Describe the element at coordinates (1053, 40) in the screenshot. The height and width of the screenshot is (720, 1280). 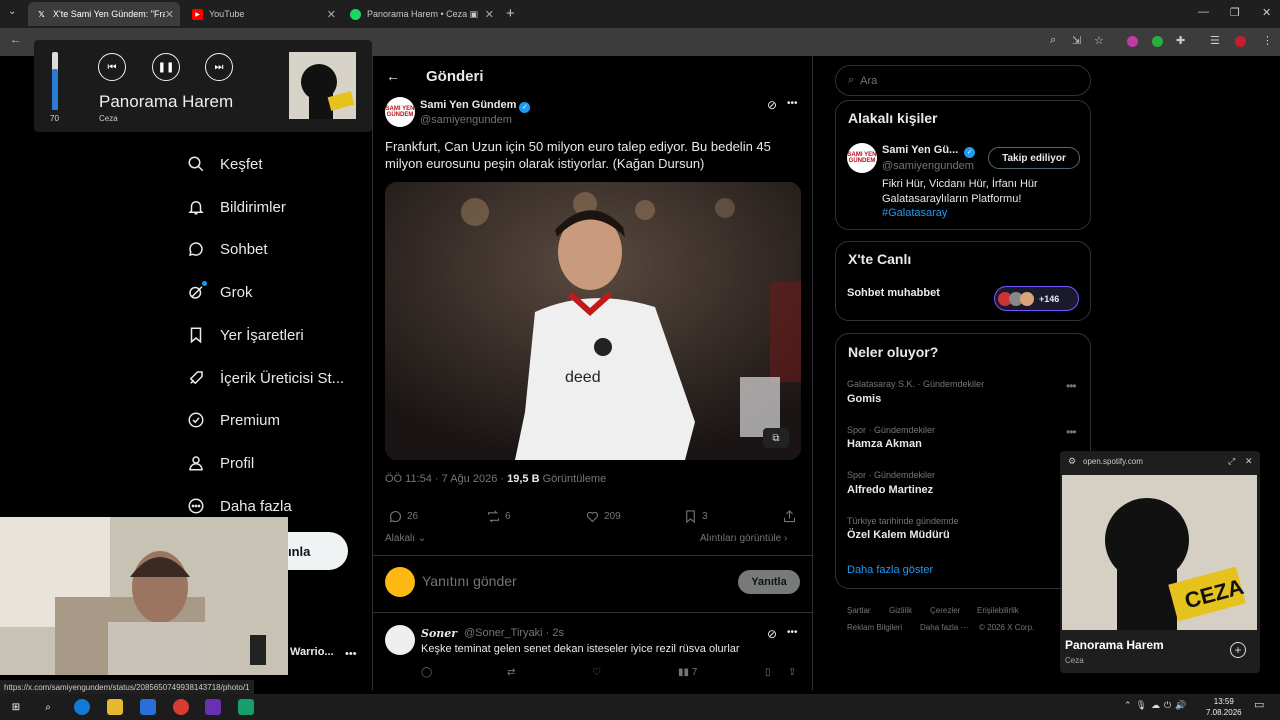
I see `zoom-icon: ⌕` at that location.